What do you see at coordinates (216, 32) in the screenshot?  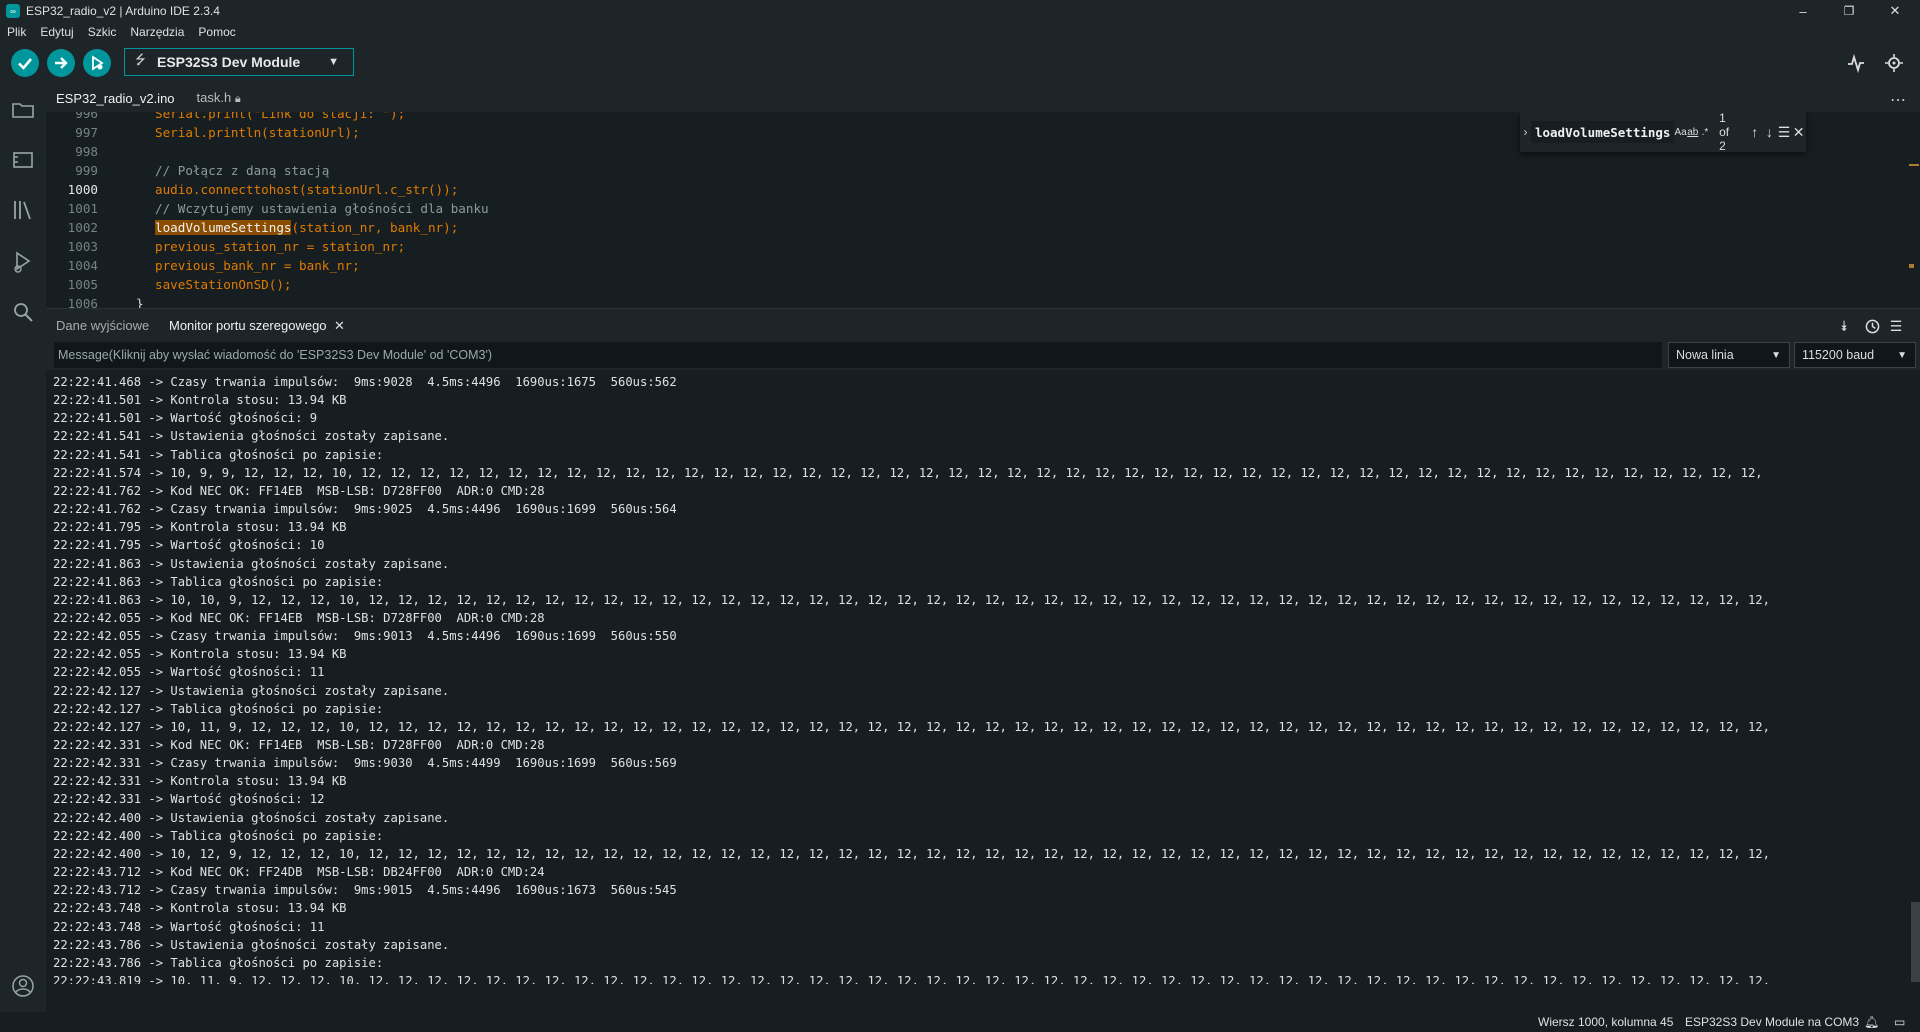 I see `menu-help: Pomoc` at bounding box center [216, 32].